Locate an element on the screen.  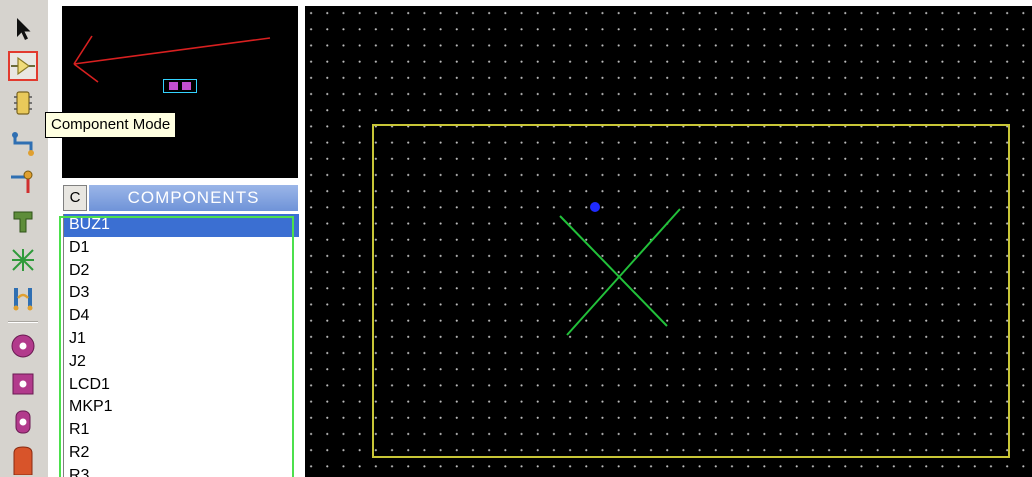
edge-pad-mode-button is located at coordinates (23, 460).